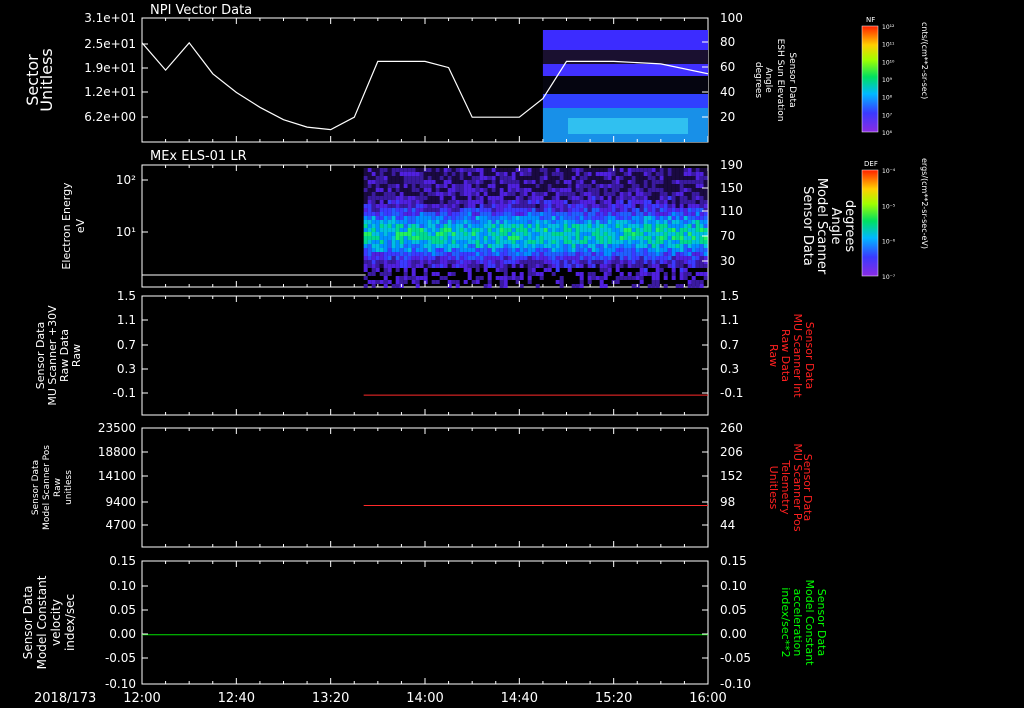 Image resolution: width=1024 pixels, height=708 pixels. I want to click on npi-spectrogram-band-top, so click(625, 40).